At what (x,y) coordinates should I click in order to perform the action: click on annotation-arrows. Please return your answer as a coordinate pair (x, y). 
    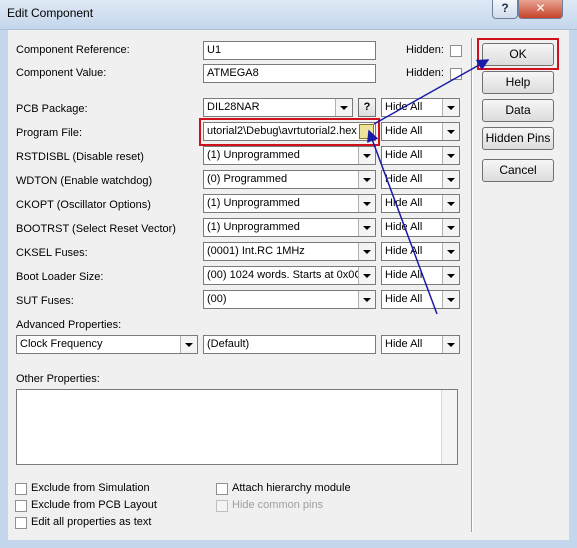
    Looking at the image, I should click on (428, 187).